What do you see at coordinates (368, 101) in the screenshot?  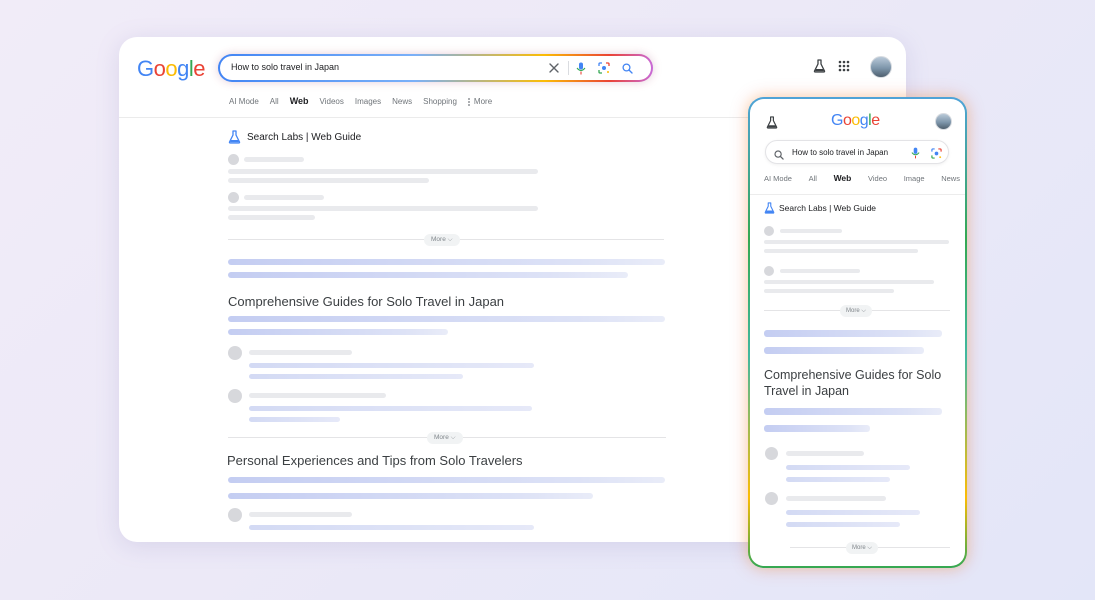 I see `tab-images: Images` at bounding box center [368, 101].